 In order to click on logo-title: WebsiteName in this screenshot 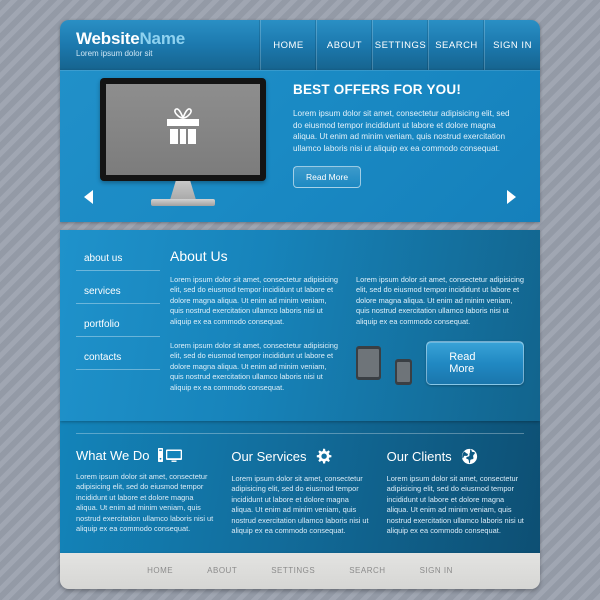, I will do `click(168, 38)`.